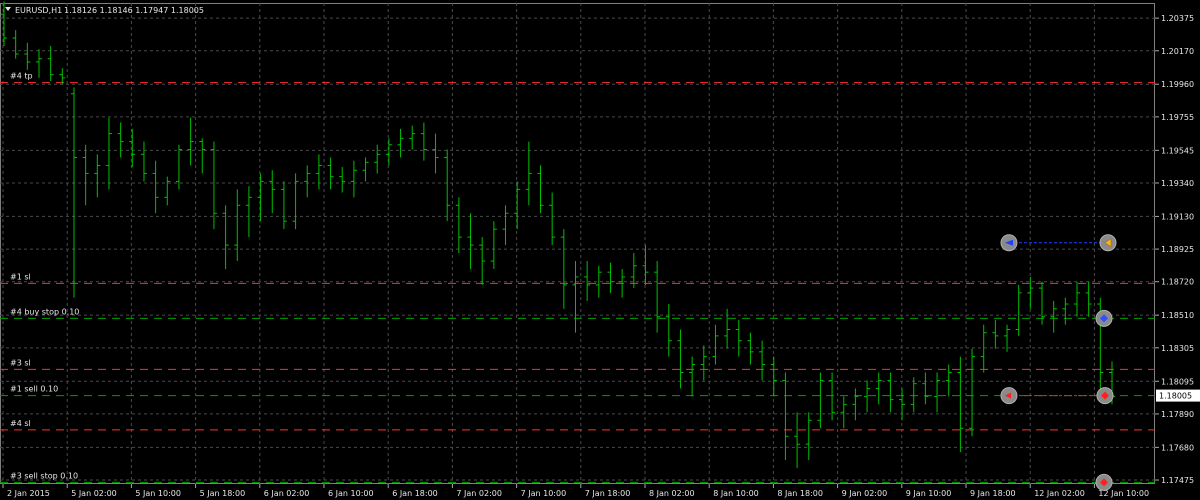  I want to click on symbol-label: EURUSD,H1, so click(38, 10).